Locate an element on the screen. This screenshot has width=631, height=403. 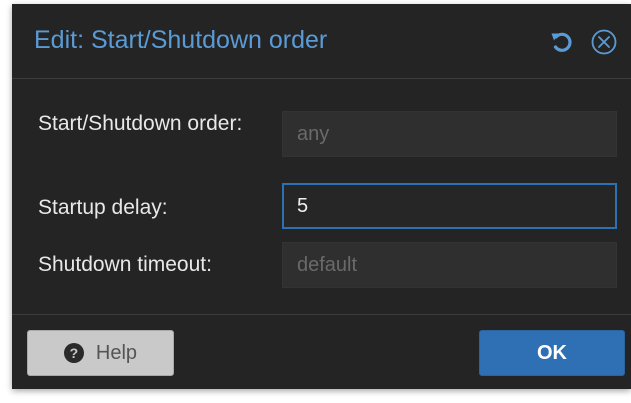
close-circle-icon is located at coordinates (604, 42).